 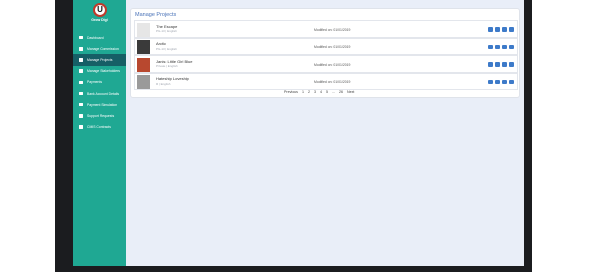 I want to click on pagination-page: 3, so click(x=315, y=92).